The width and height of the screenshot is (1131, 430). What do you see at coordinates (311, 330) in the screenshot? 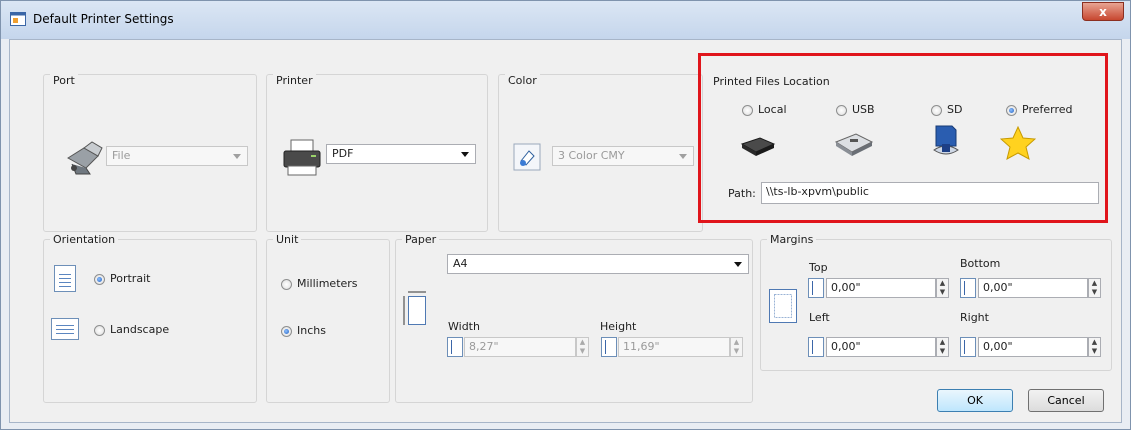
I see `inchs-option: Inchs` at bounding box center [311, 330].